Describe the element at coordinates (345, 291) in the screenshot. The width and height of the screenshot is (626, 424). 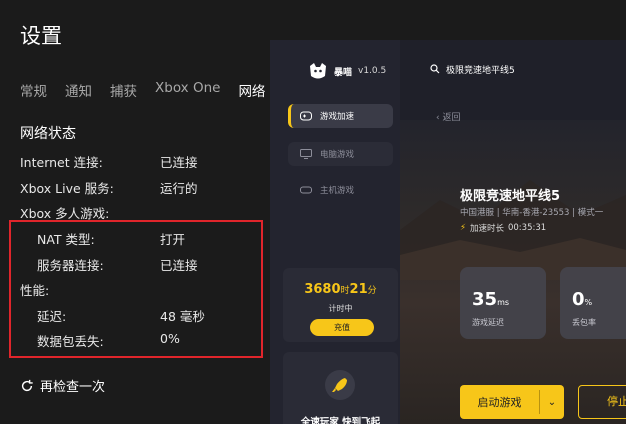
I see `time-hours-unit: 时` at that location.